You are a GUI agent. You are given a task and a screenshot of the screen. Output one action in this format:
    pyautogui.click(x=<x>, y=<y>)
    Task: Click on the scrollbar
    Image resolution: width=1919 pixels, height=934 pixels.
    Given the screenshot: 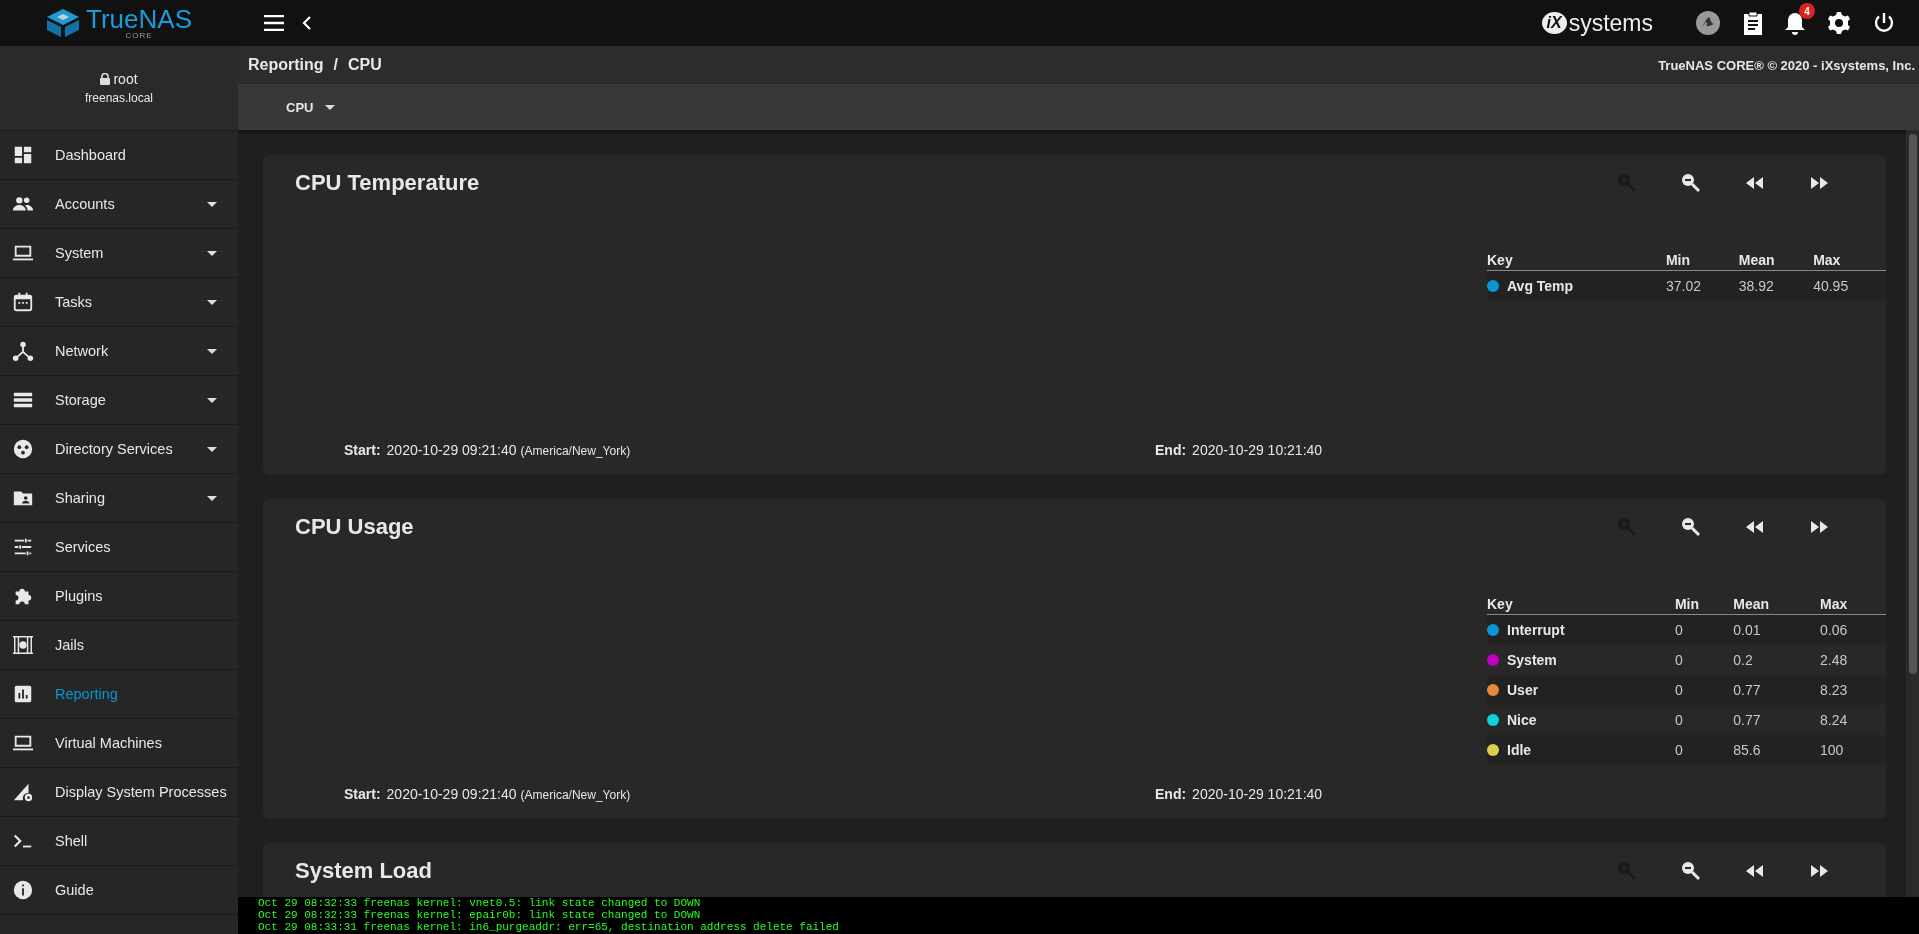 What is the action you would take?
    pyautogui.click(x=1912, y=513)
    